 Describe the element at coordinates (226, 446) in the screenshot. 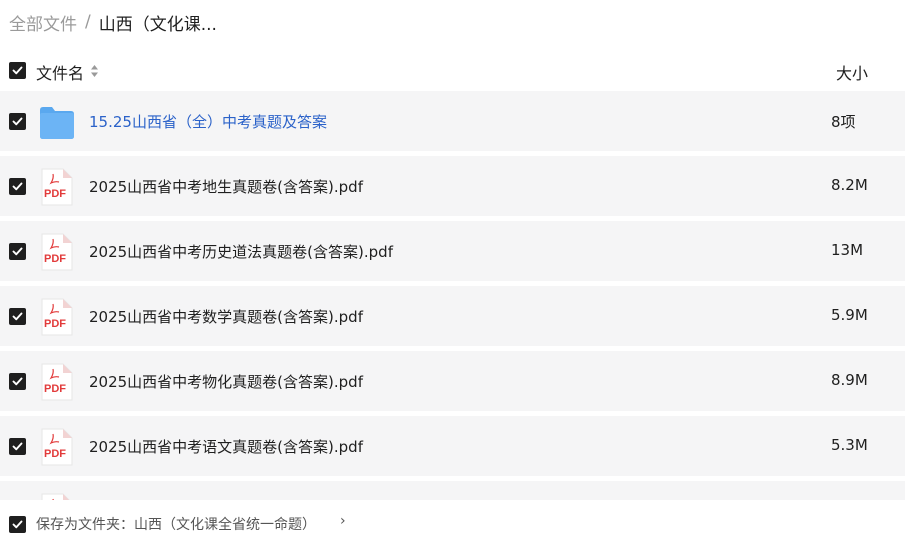

I see `file-name-link: 2025山西省中考语文真题卷(含答案).pdf` at that location.